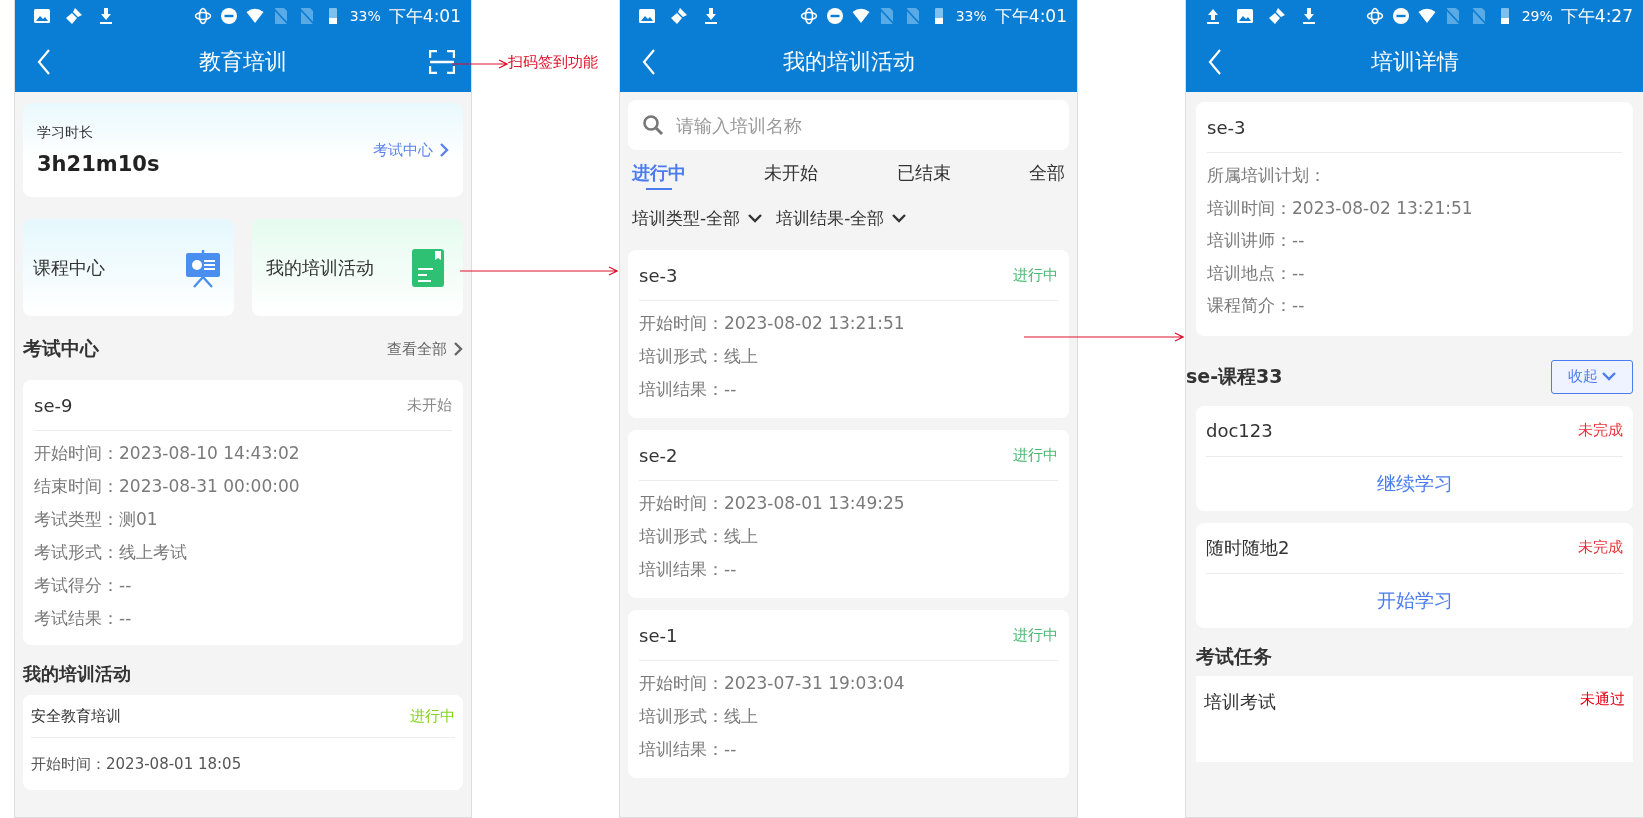 The image size is (1644, 818). I want to click on tab: 进行中, so click(659, 173).